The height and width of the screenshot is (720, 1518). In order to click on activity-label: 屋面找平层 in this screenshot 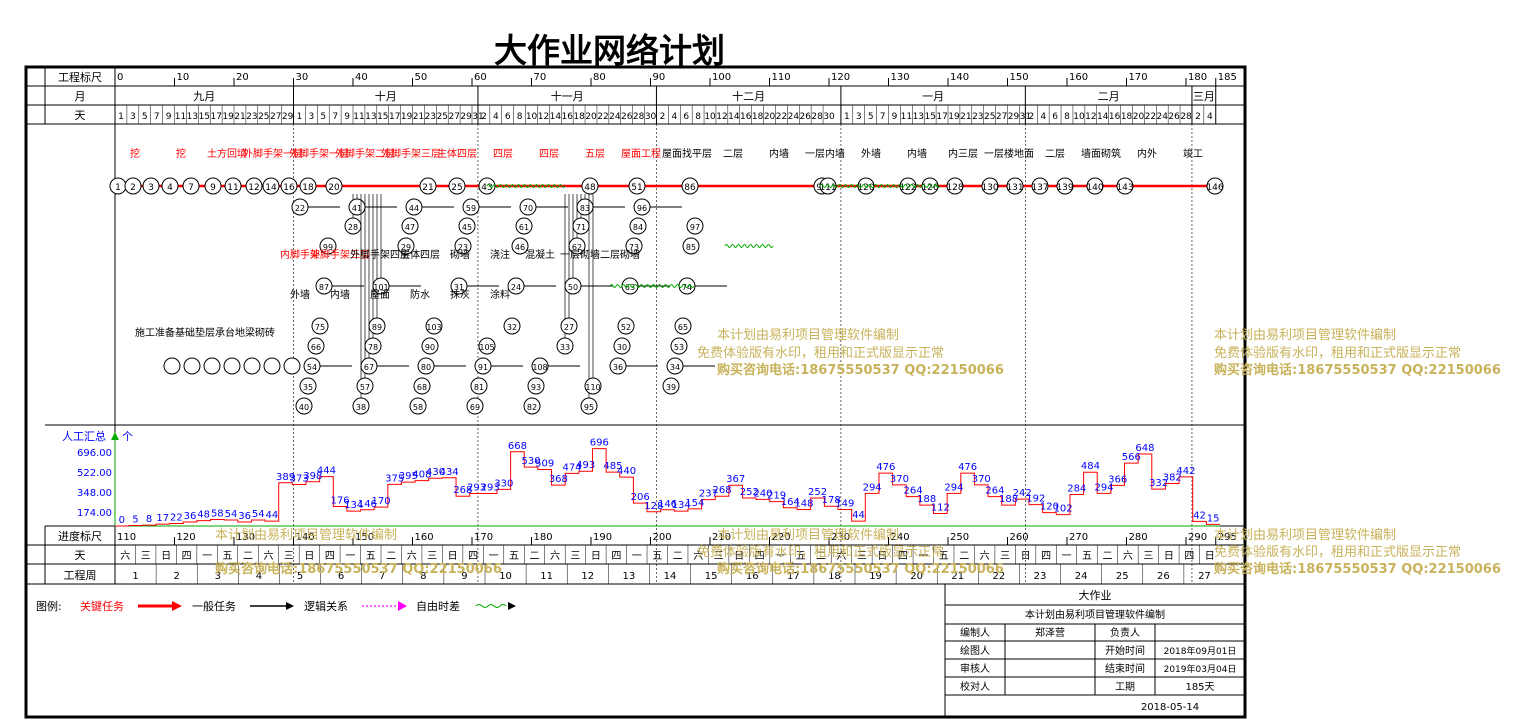, I will do `click(687, 153)`.